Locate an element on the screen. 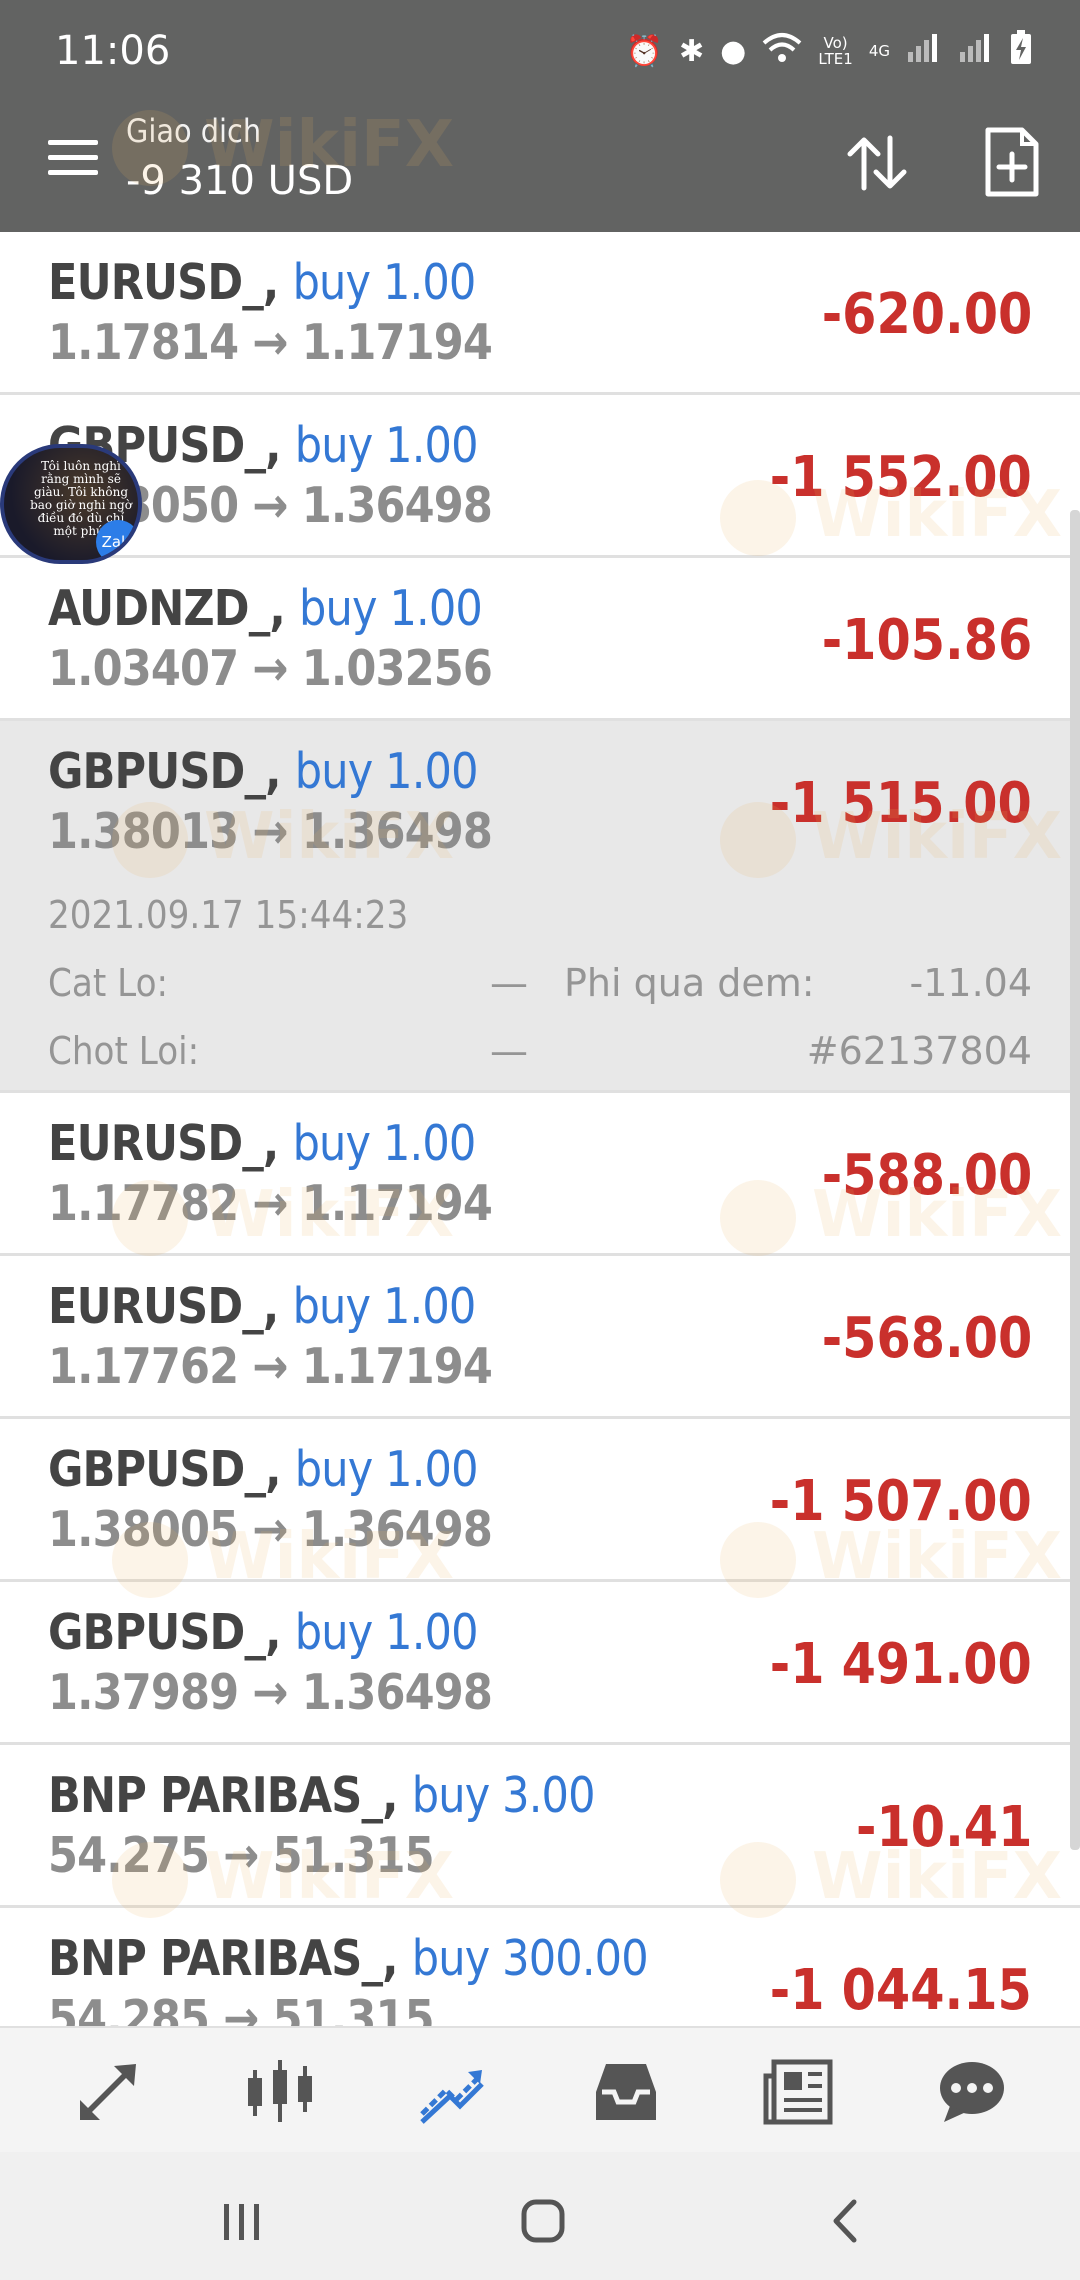 Image resolution: width=1080 pixels, height=2280 pixels. back-button is located at coordinates (846, 2221).